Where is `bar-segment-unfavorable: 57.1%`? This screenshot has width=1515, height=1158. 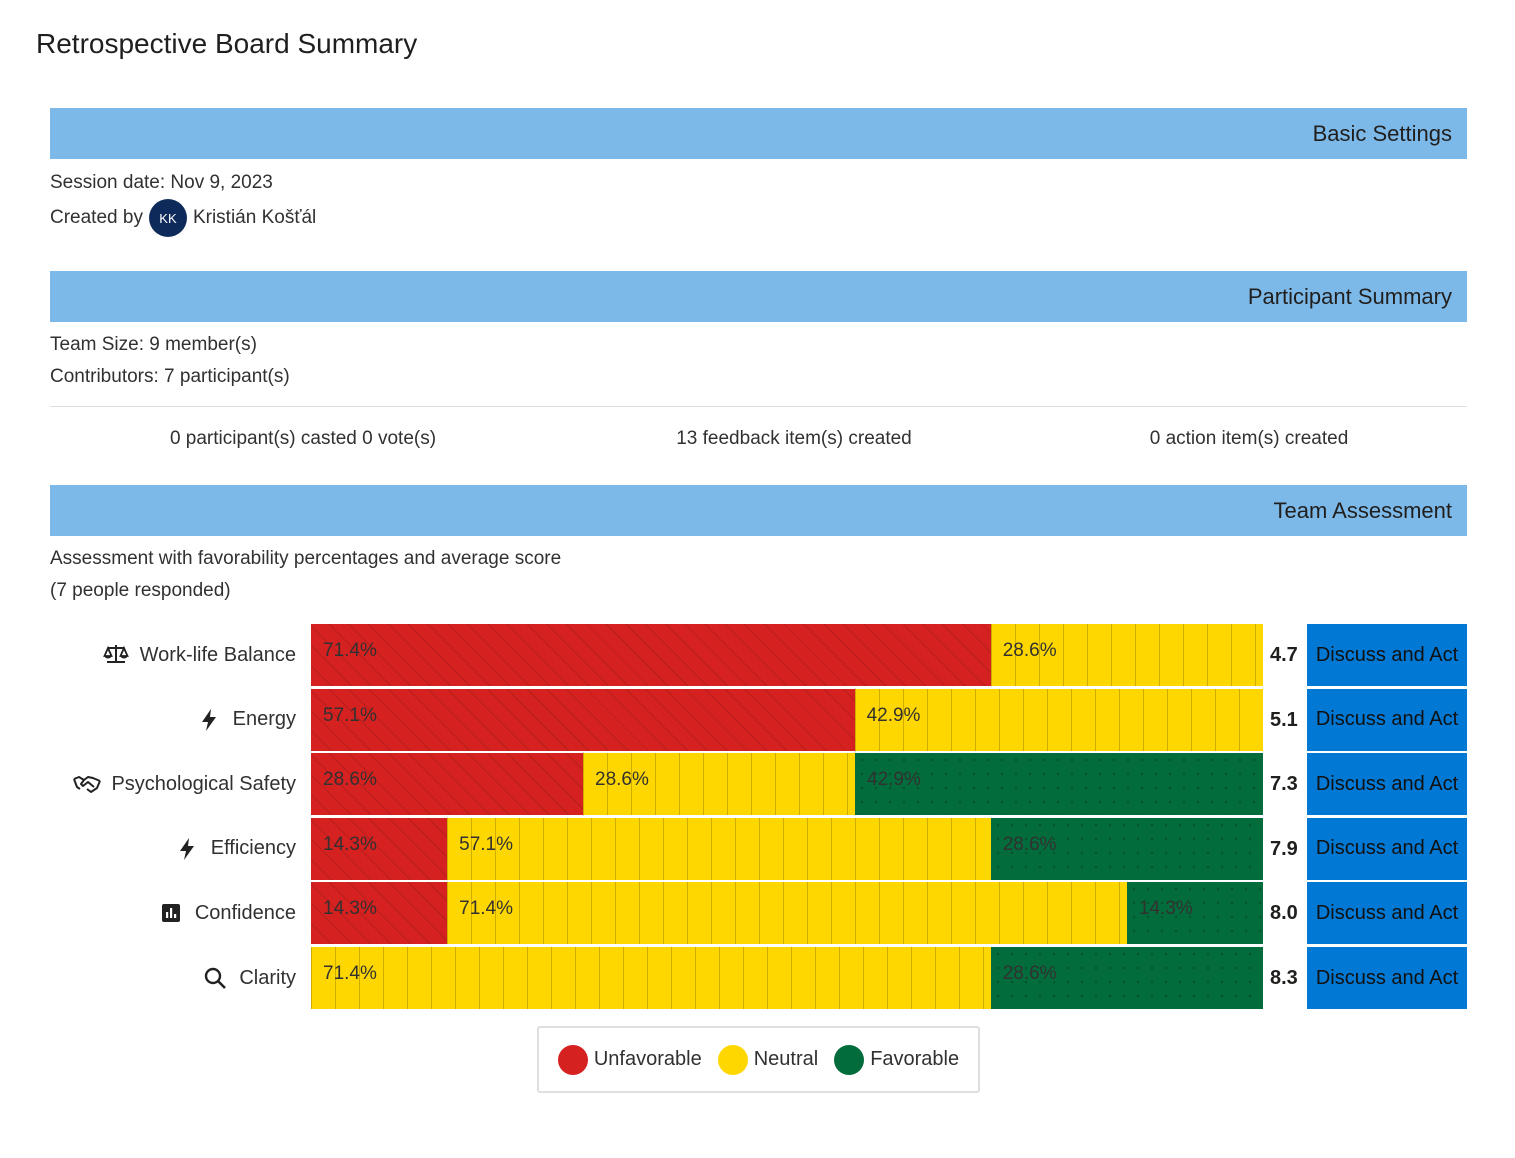
bar-segment-unfavorable: 57.1% is located at coordinates (583, 719).